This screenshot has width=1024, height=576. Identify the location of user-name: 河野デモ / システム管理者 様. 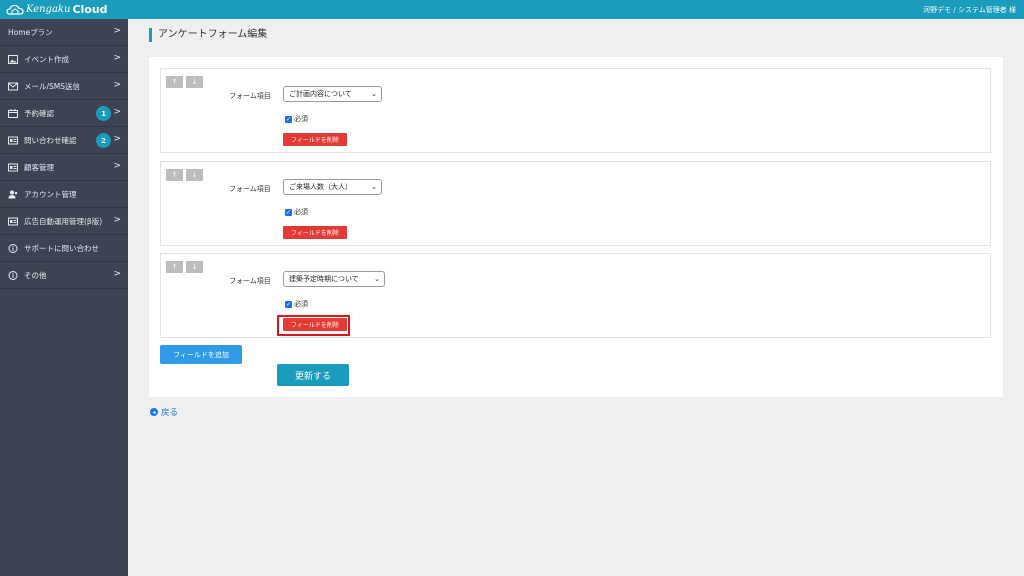
(969, 10).